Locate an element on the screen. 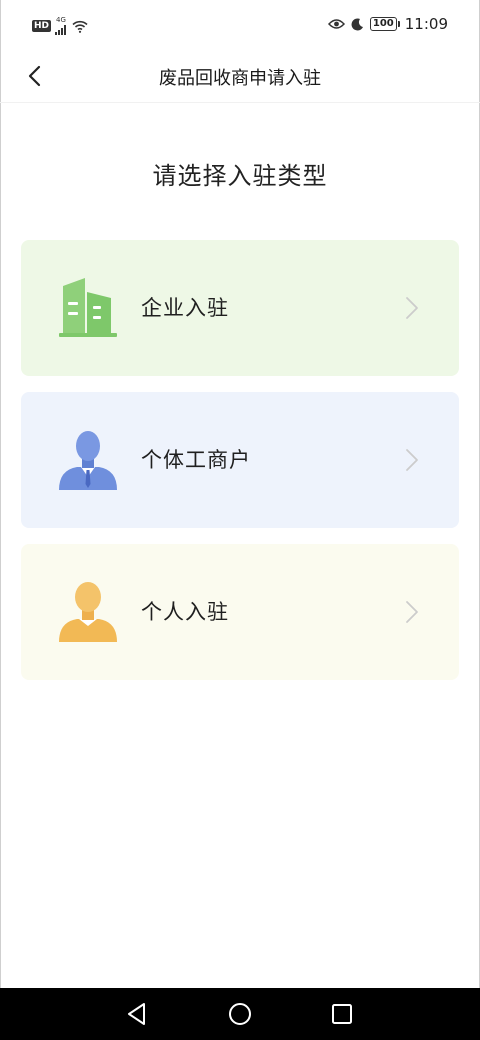 The image size is (480, 1040). page-title: 废品回收商申请入驻 is located at coordinates (240, 78).